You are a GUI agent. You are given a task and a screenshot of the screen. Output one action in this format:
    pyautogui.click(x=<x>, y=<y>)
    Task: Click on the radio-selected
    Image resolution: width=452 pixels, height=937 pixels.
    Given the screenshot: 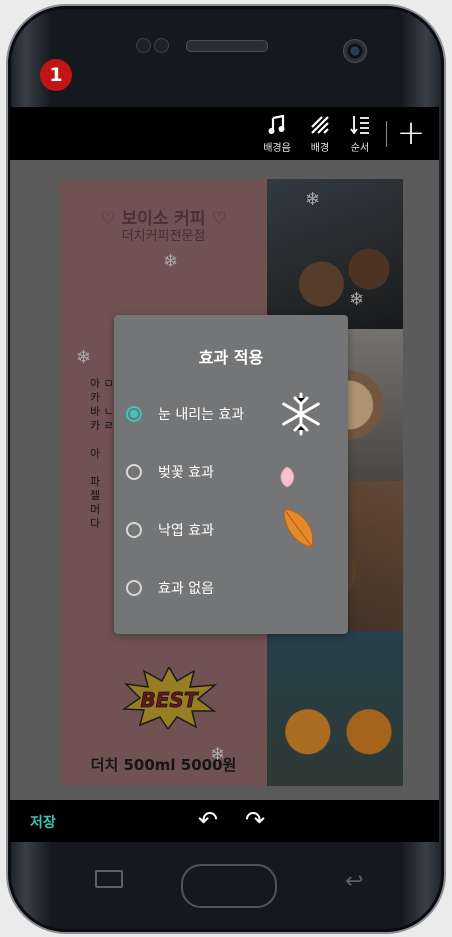 What is the action you would take?
    pyautogui.click(x=134, y=414)
    